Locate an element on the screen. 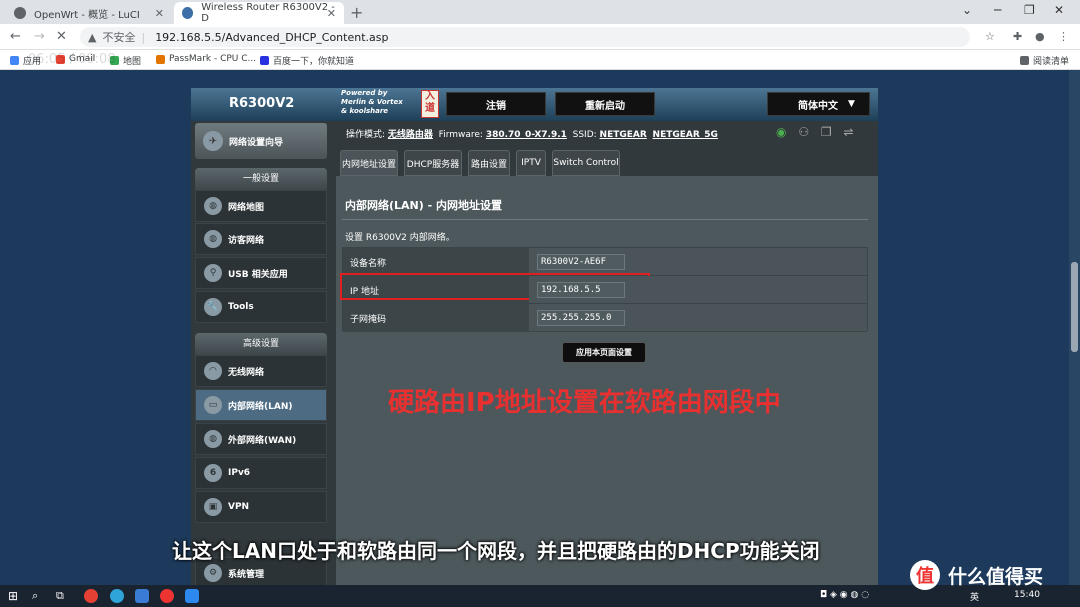 The width and height of the screenshot is (1080, 607). router-favicon-icon is located at coordinates (188, 13).